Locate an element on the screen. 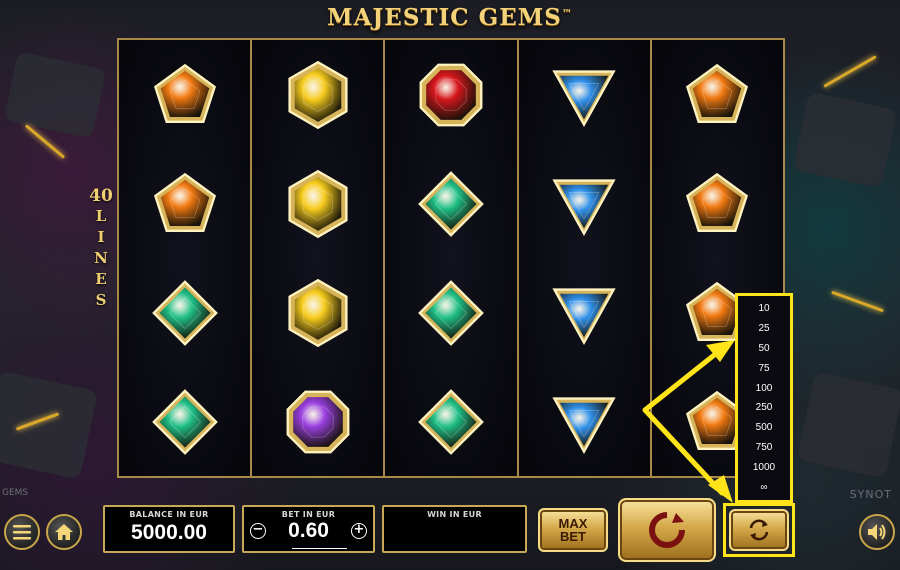 Image resolution: width=900 pixels, height=570 pixels. autoplay-option: 25 is located at coordinates (763, 328).